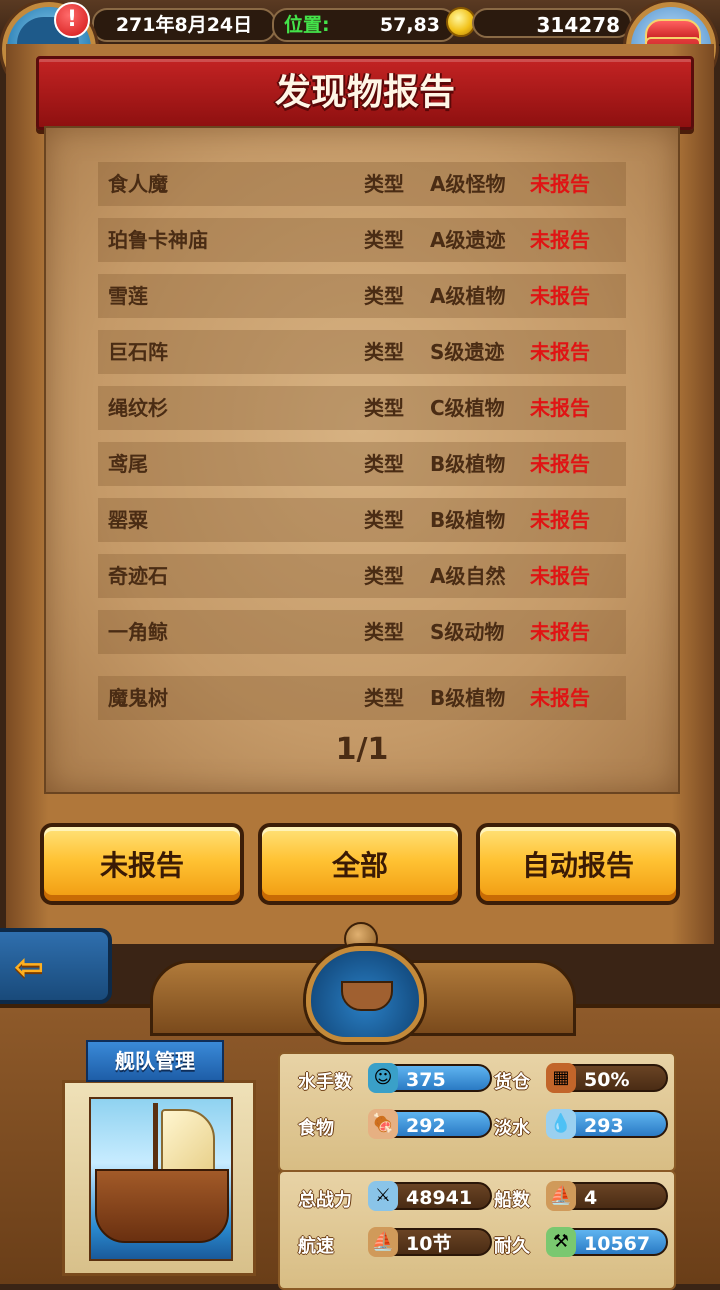 The width and height of the screenshot is (720, 1290). I want to click on discovery-type: A级植物, so click(468, 296).